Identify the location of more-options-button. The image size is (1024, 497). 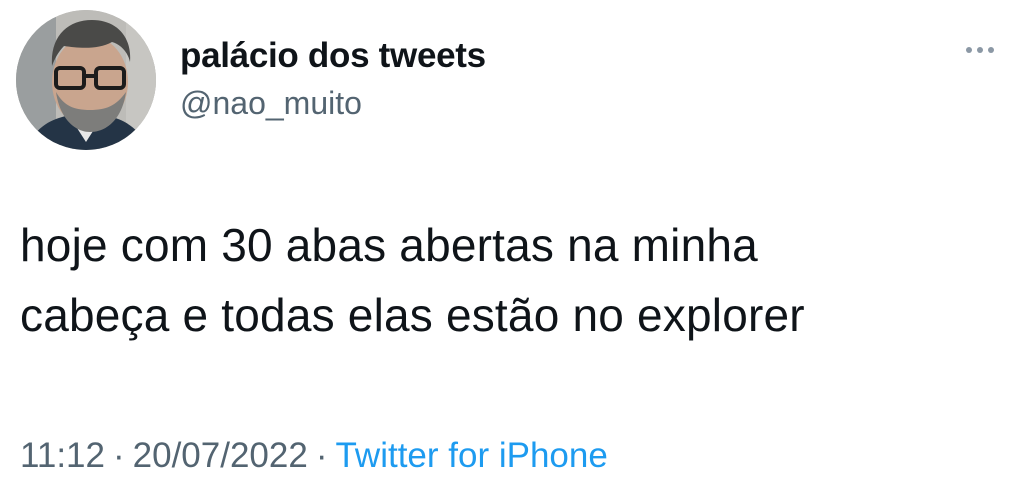
(980, 50).